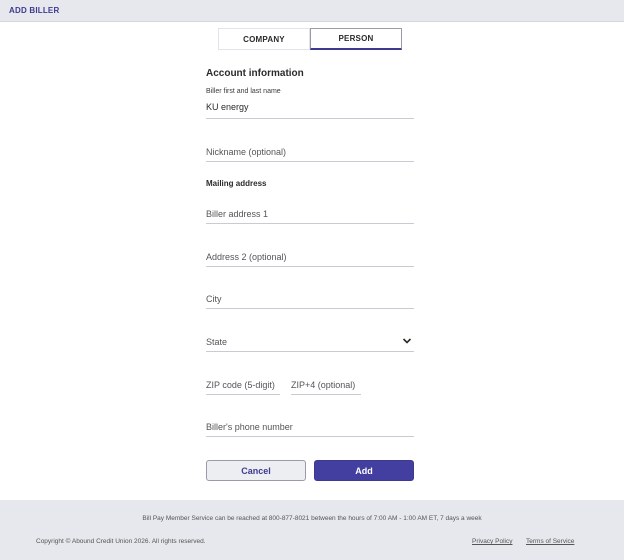 The width and height of the screenshot is (624, 560). What do you see at coordinates (256, 470) in the screenshot?
I see `cancel-button: Cancel` at bounding box center [256, 470].